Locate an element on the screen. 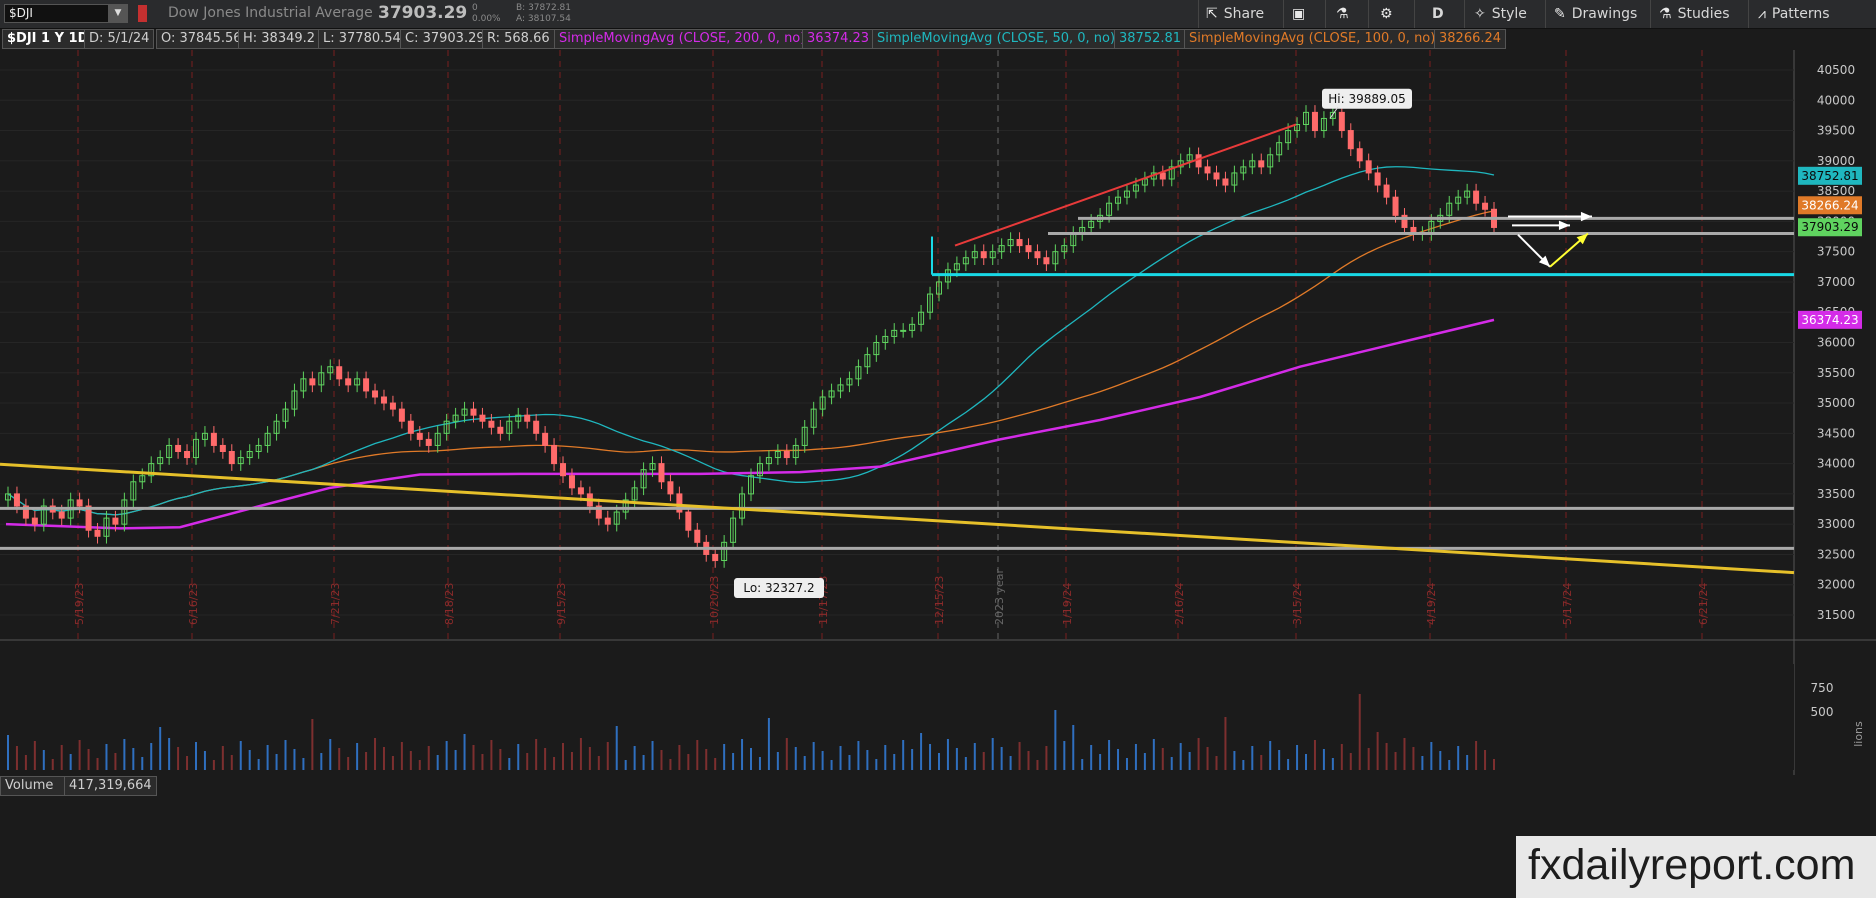 This screenshot has height=898, width=1876. legend-close: C: 37903.29 is located at coordinates (445, 39).